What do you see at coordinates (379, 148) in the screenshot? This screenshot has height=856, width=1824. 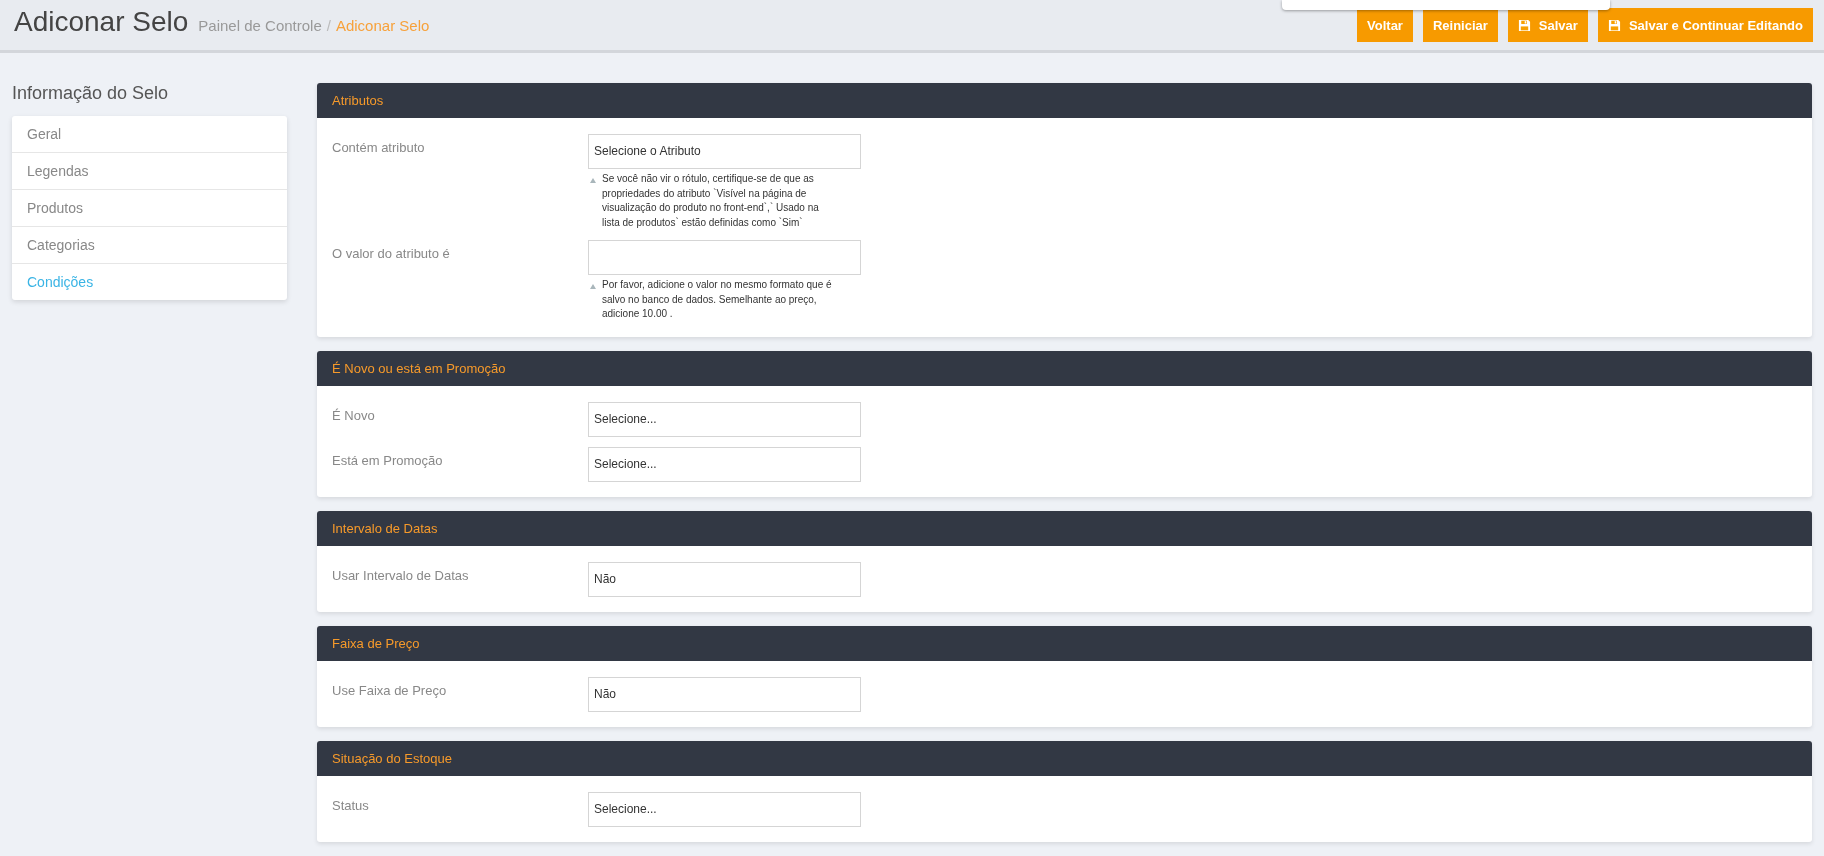 I see `field-label: Contém atributo` at bounding box center [379, 148].